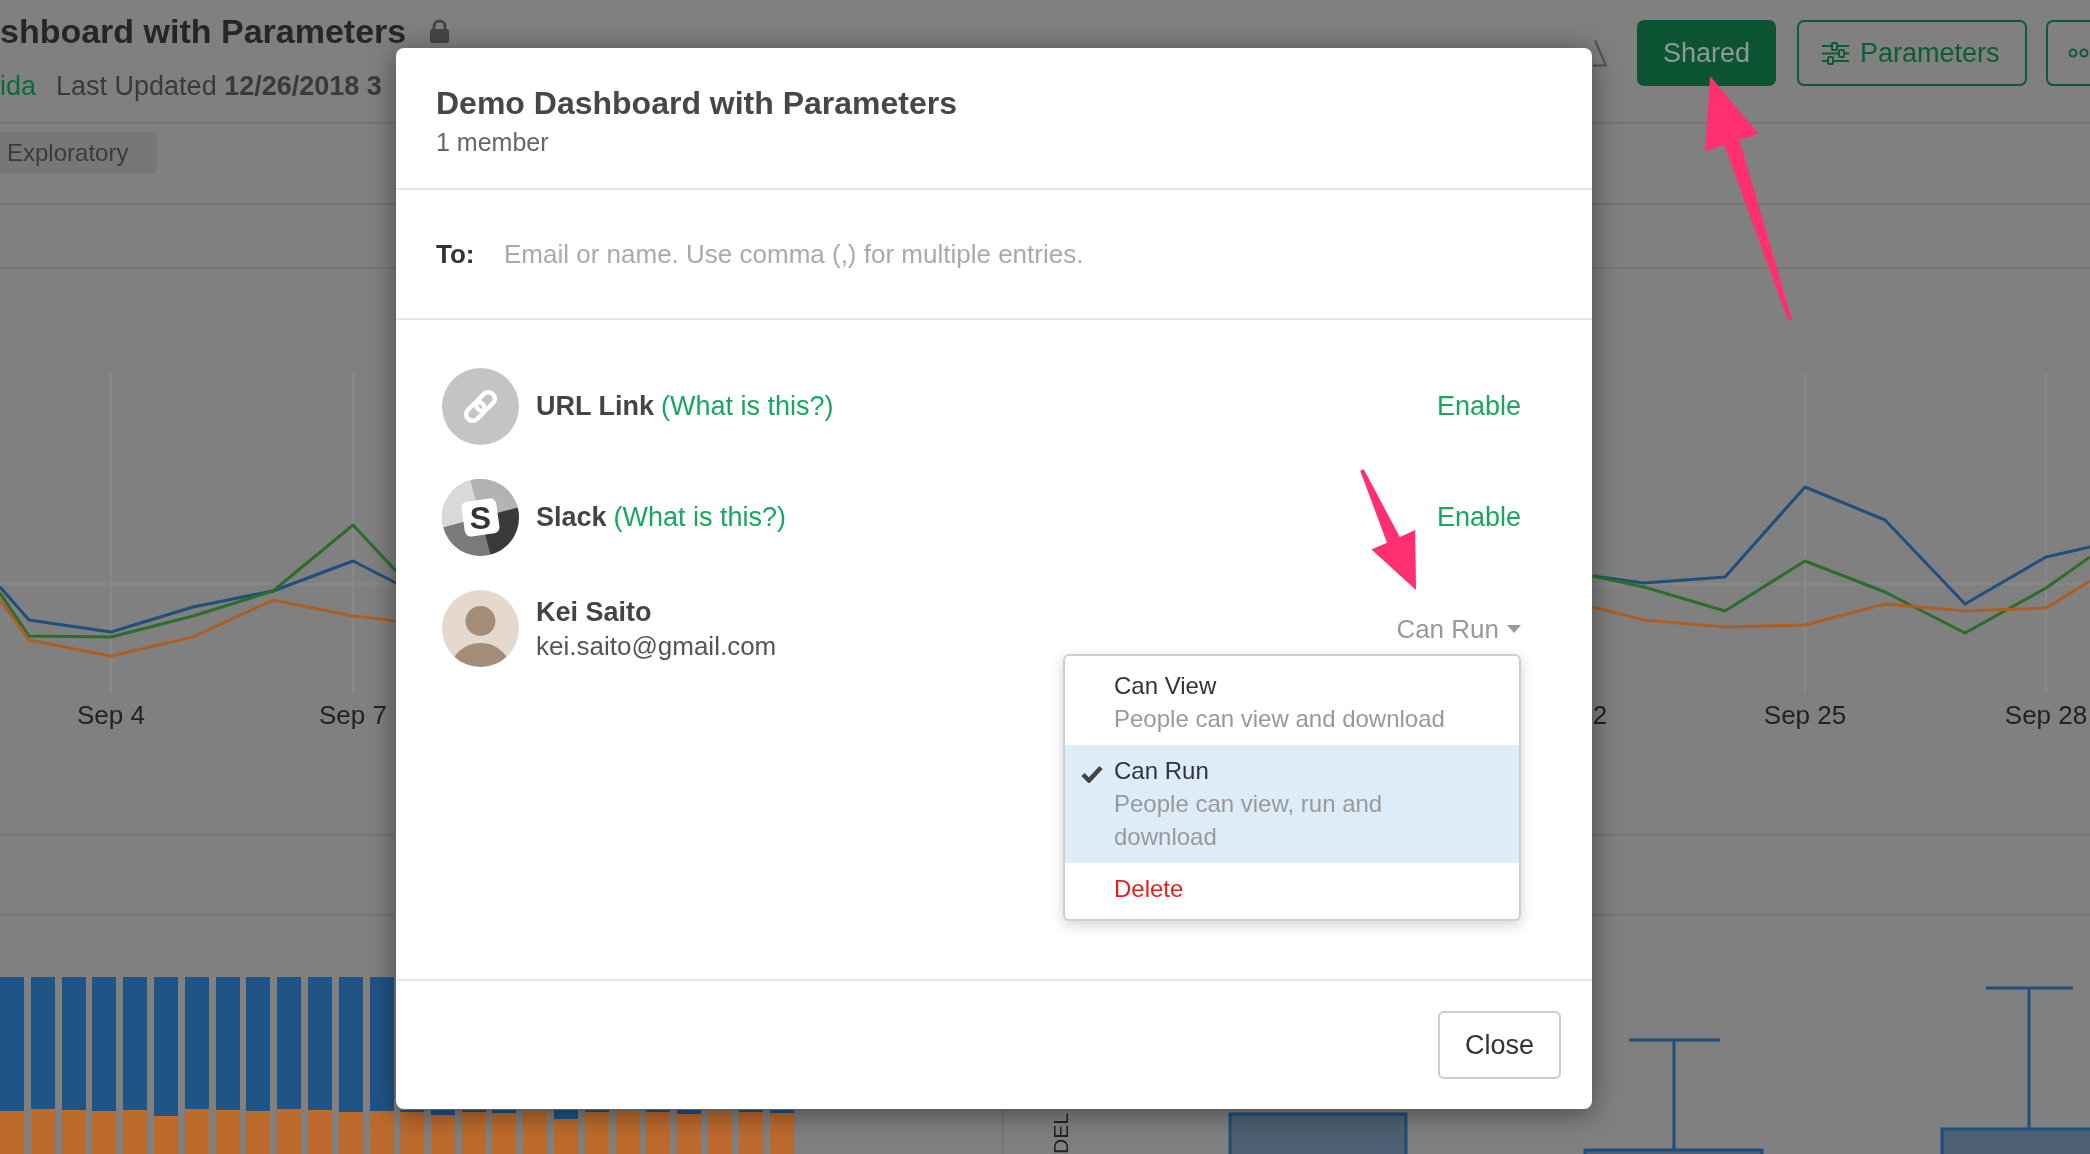 Image resolution: width=2090 pixels, height=1154 pixels. What do you see at coordinates (1149, 888) in the screenshot?
I see `option-label: Delete` at bounding box center [1149, 888].